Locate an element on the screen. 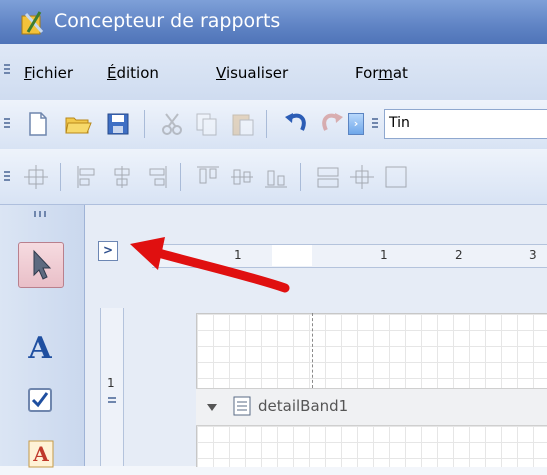  new-file-icon is located at coordinates (38, 124).